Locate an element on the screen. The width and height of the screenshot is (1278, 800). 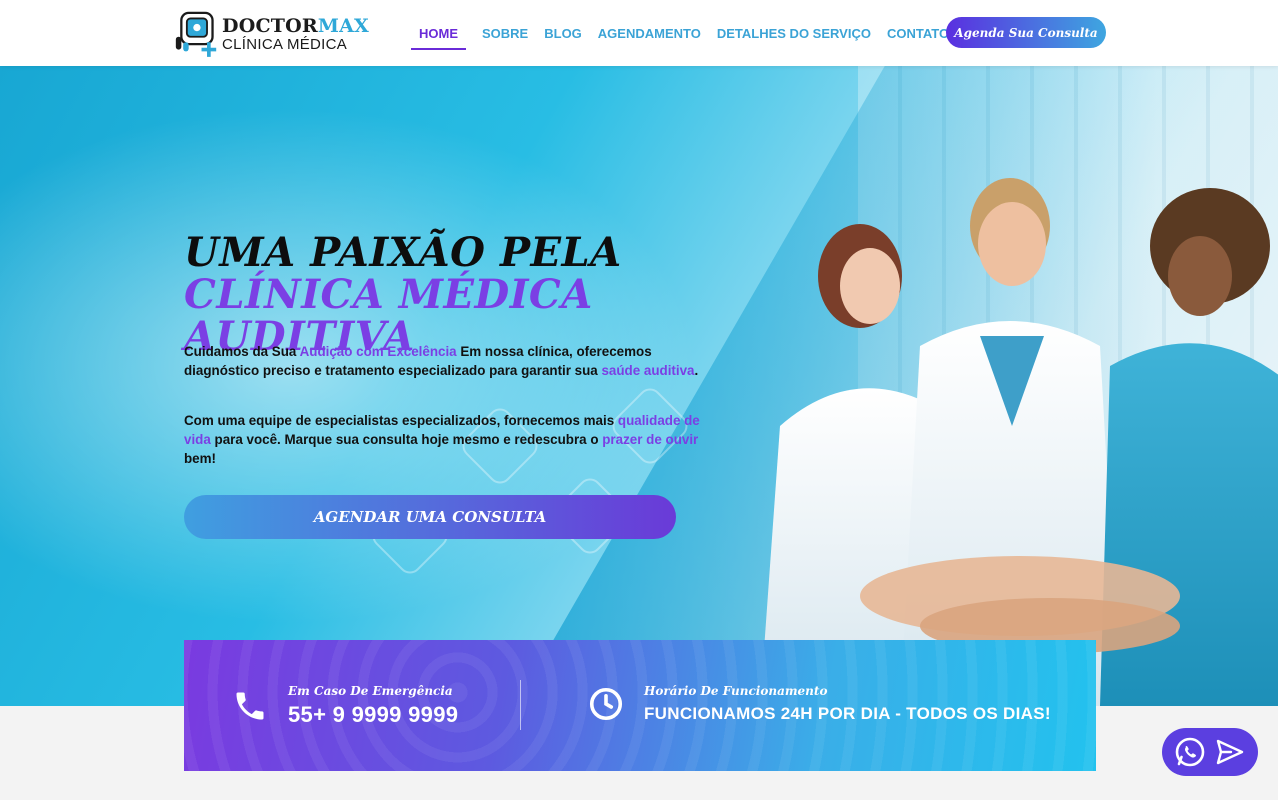
nav-home: HOME is located at coordinates (438, 33).